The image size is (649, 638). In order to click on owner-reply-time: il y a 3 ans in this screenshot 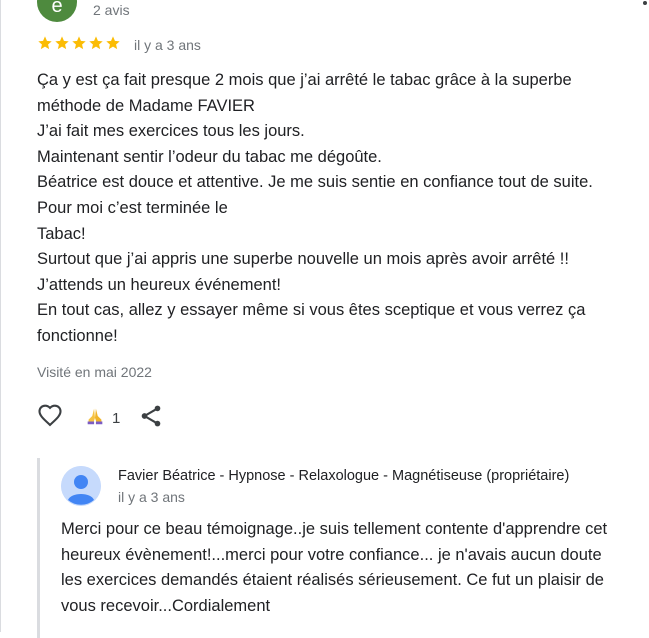, I will do `click(151, 497)`.